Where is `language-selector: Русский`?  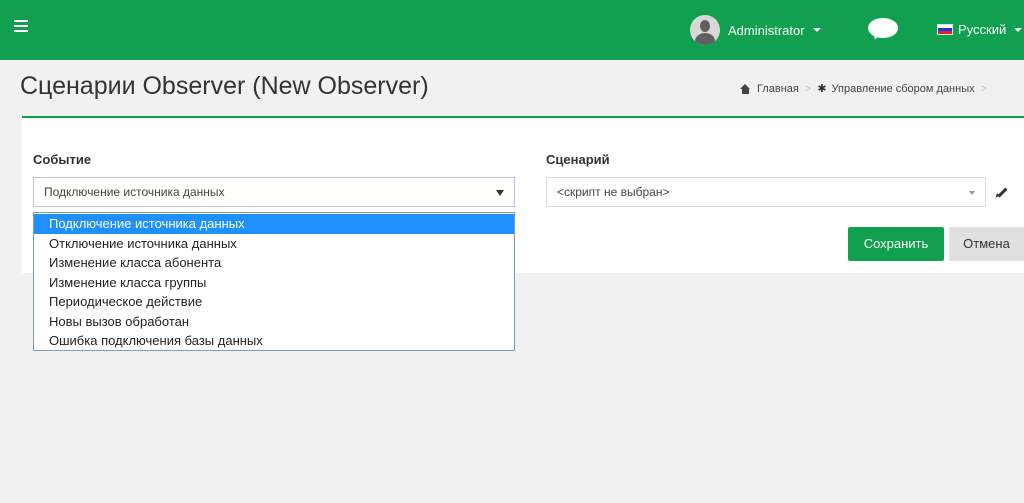 language-selector: Русский is located at coordinates (980, 29).